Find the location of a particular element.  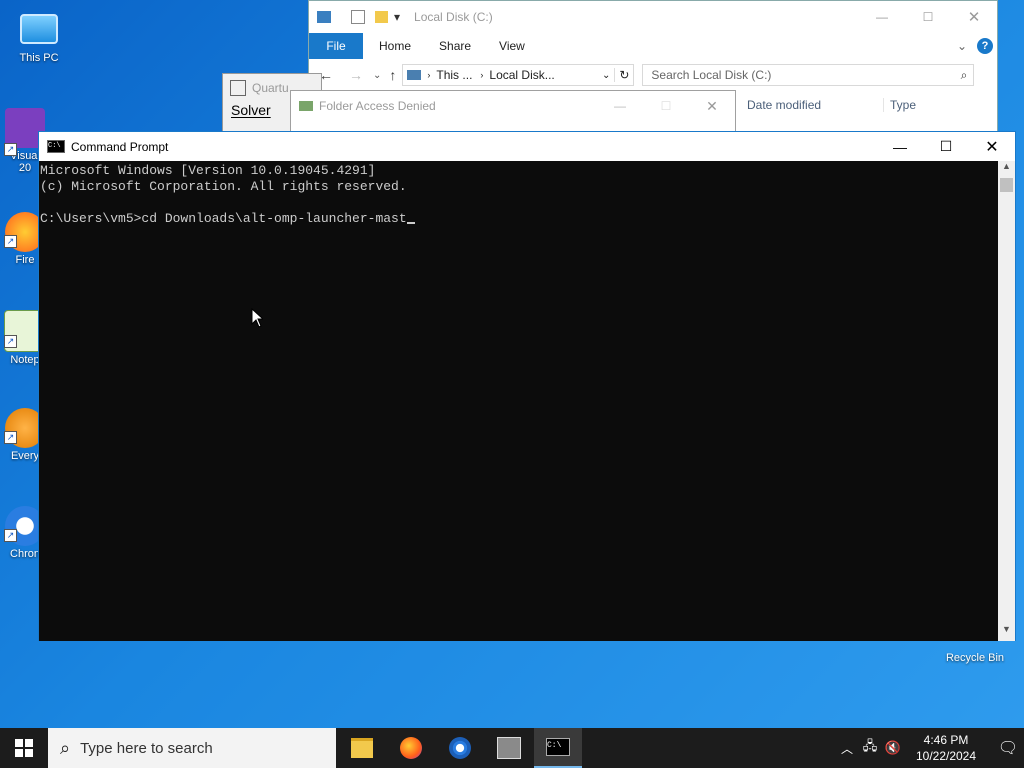

system-tray: ︿ 🖧 🔇 4:46 PM 10/22/2024 🗨 is located at coordinates (930, 748).